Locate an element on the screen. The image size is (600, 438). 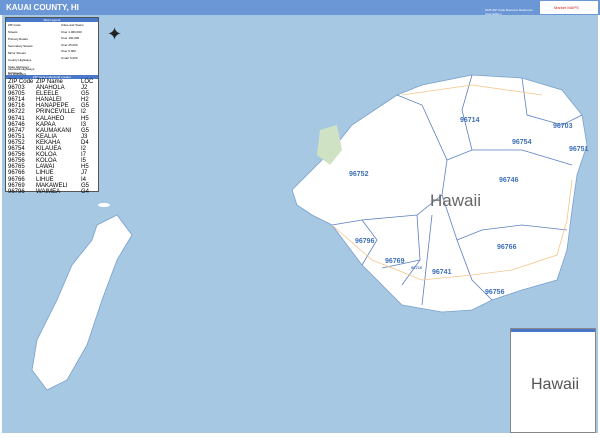
table-cell: 96741 is located at coordinates (16, 118).